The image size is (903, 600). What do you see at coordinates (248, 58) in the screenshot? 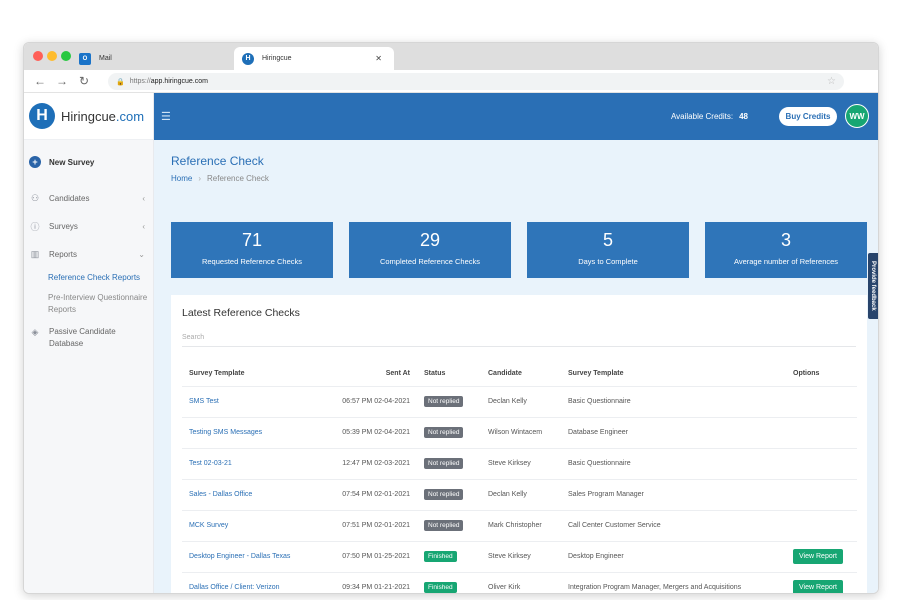
I see `hiringcue-icon: H` at bounding box center [248, 58].